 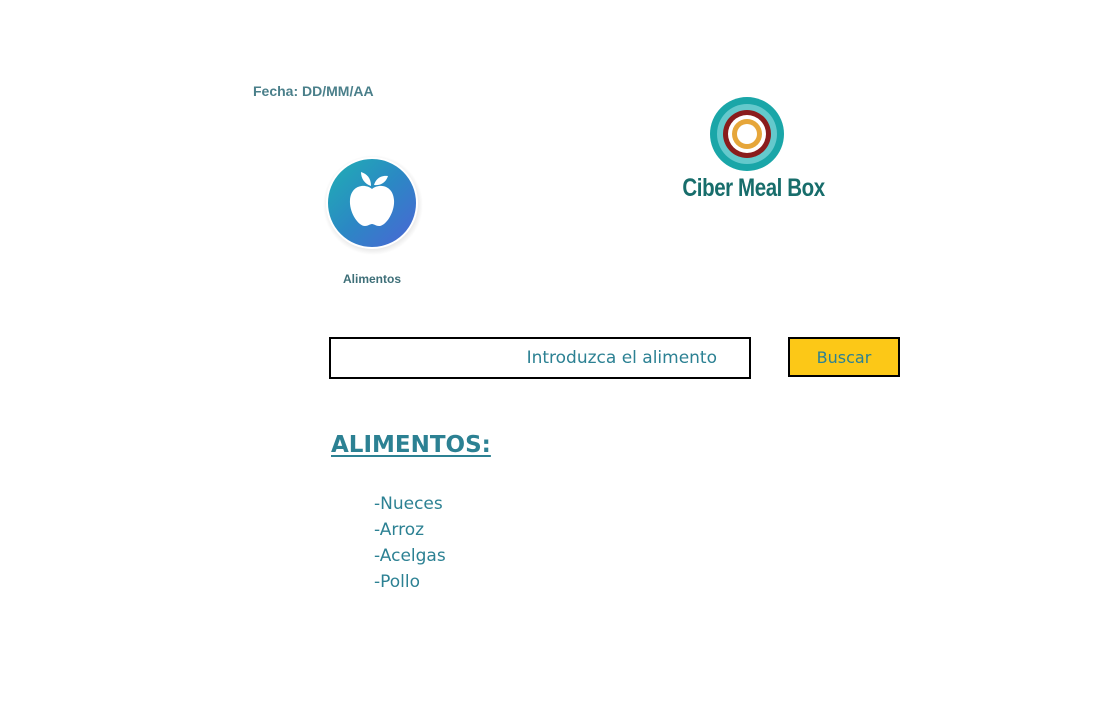 I want to click on brand-logo: Ciber Meal Box, so click(x=748, y=151).